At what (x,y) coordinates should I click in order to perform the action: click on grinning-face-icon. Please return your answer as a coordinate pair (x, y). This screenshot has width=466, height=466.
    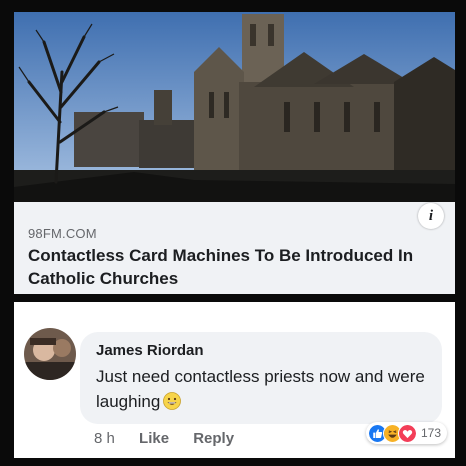
    Looking at the image, I should click on (172, 401).